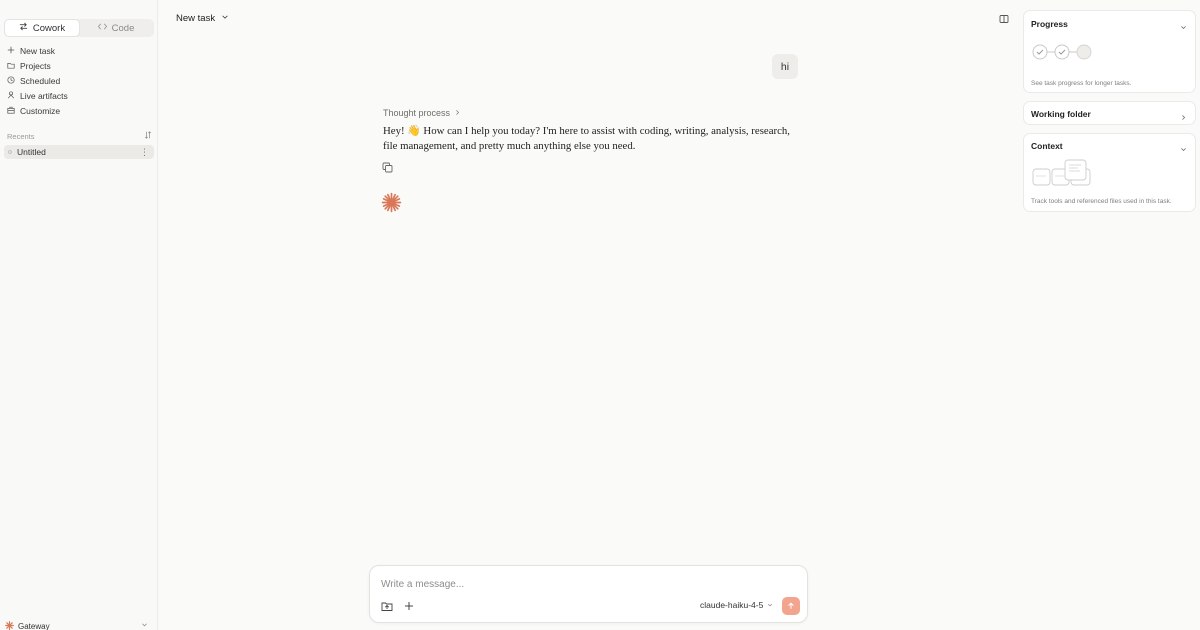 The width and height of the screenshot is (1200, 630). I want to click on progress-description: See task progress for longer tasks., so click(1081, 83).